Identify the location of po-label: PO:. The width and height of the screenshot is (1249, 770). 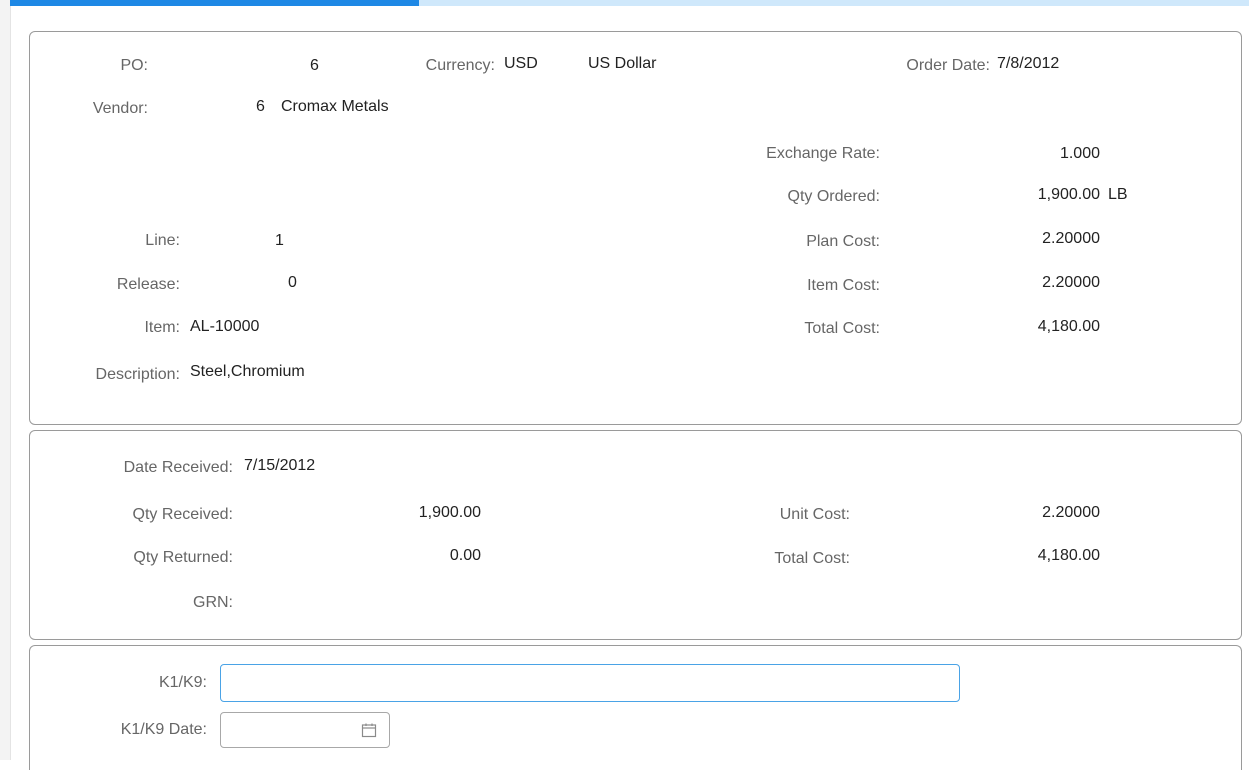
(134, 65).